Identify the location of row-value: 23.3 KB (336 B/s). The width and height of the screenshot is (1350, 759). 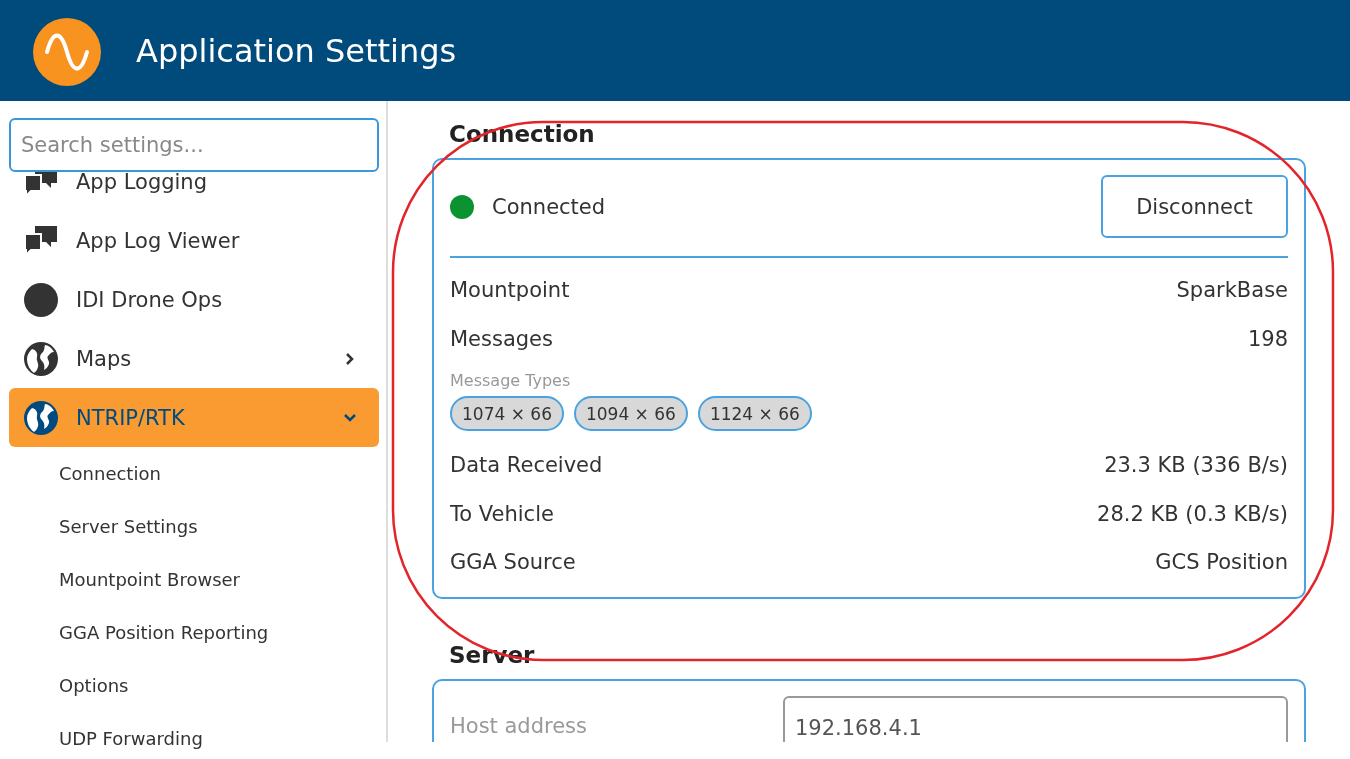
(1196, 465).